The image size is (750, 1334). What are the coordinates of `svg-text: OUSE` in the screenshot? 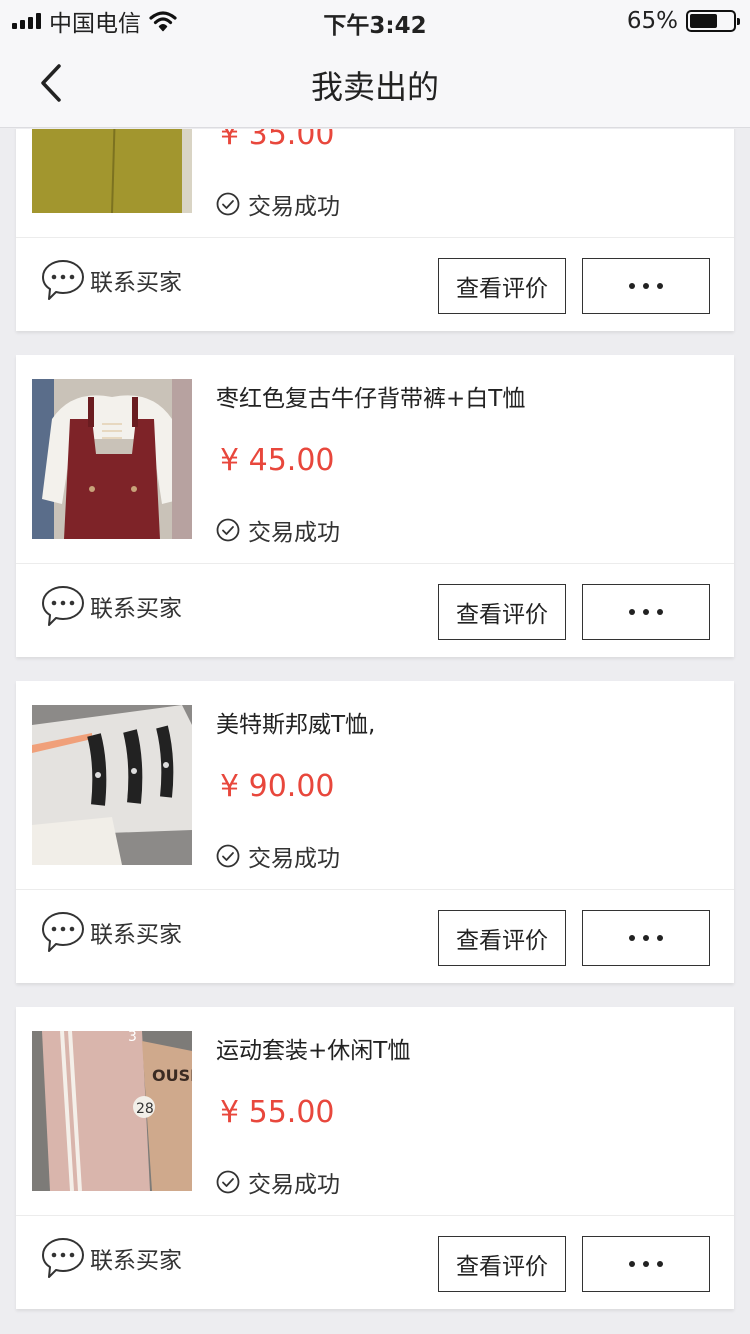 It's located at (172, 1075).